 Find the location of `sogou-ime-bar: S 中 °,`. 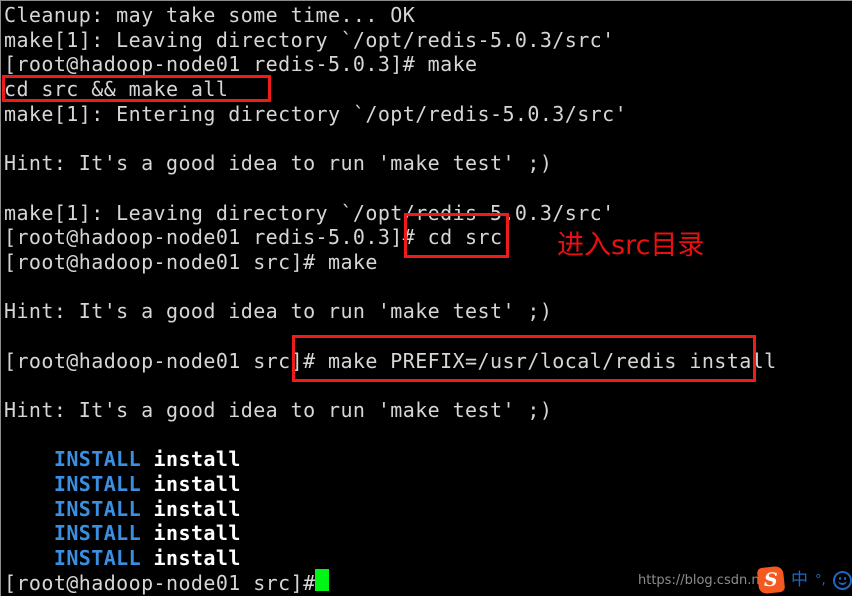

sogou-ime-bar: S 中 °, is located at coordinates (804, 580).